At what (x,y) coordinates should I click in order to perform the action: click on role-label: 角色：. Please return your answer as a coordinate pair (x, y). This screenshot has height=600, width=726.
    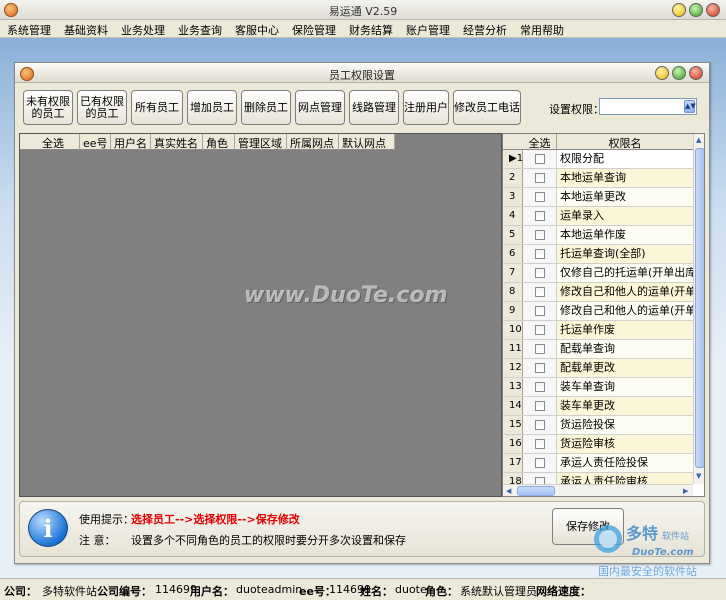
    Looking at the image, I should click on (441, 591).